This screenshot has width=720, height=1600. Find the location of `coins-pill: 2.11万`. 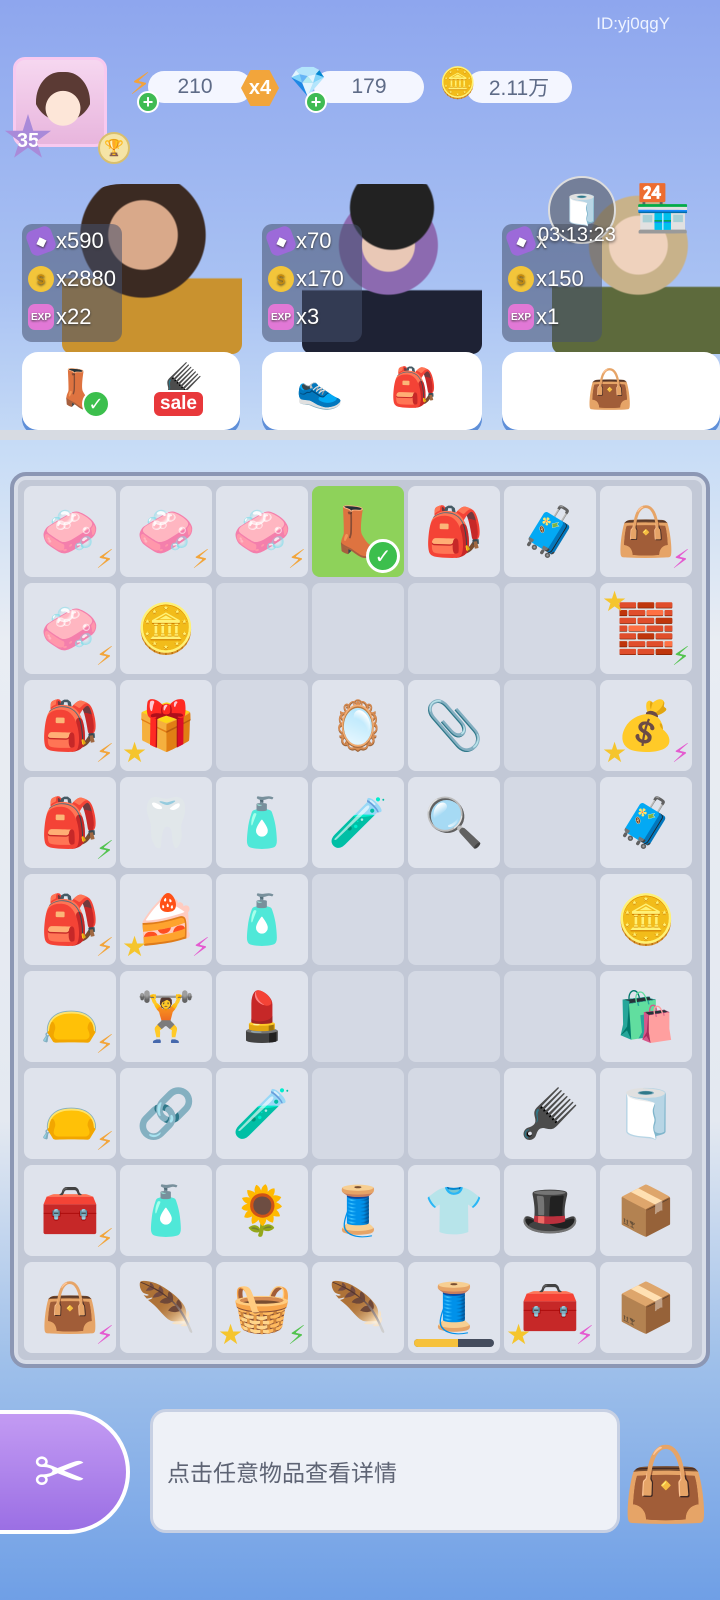

coins-pill: 2.11万 is located at coordinates (519, 87).